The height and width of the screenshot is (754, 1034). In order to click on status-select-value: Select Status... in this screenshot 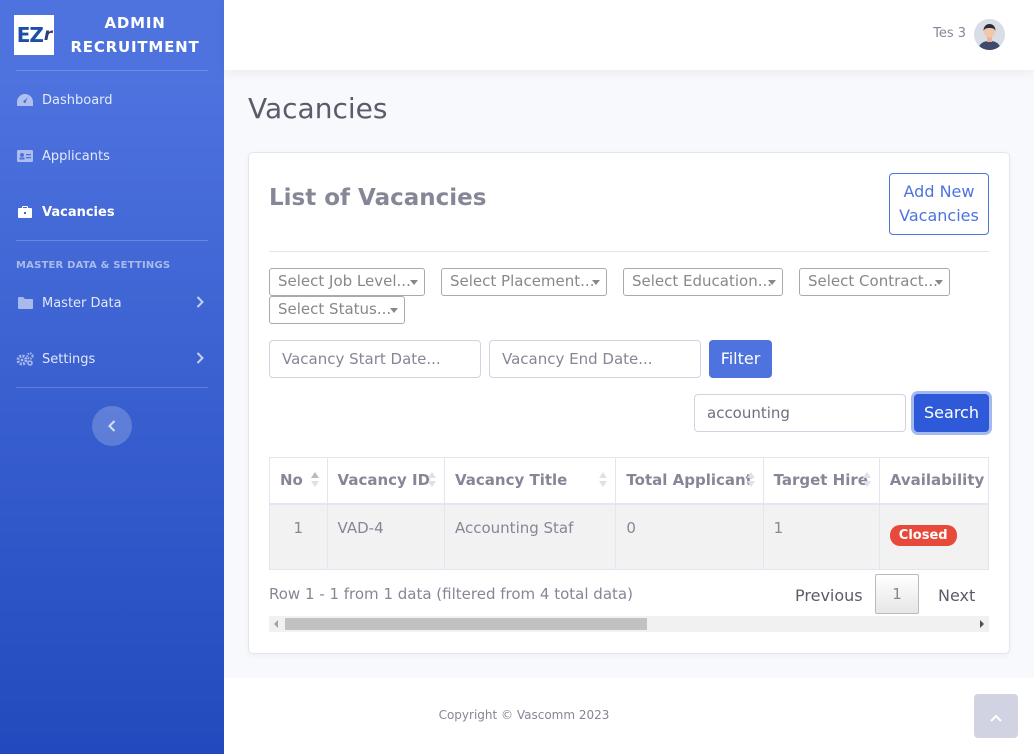, I will do `click(335, 309)`.